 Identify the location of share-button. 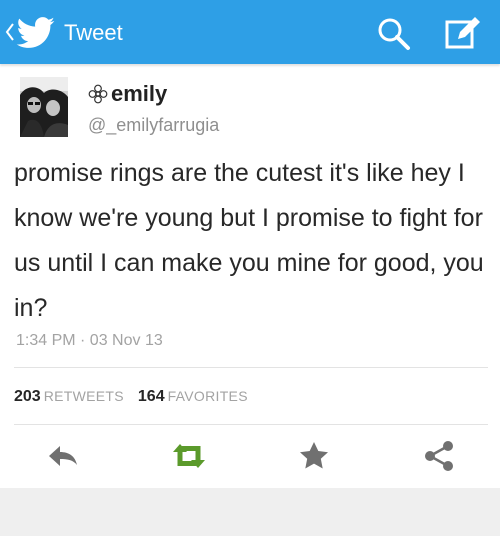
(439, 456).